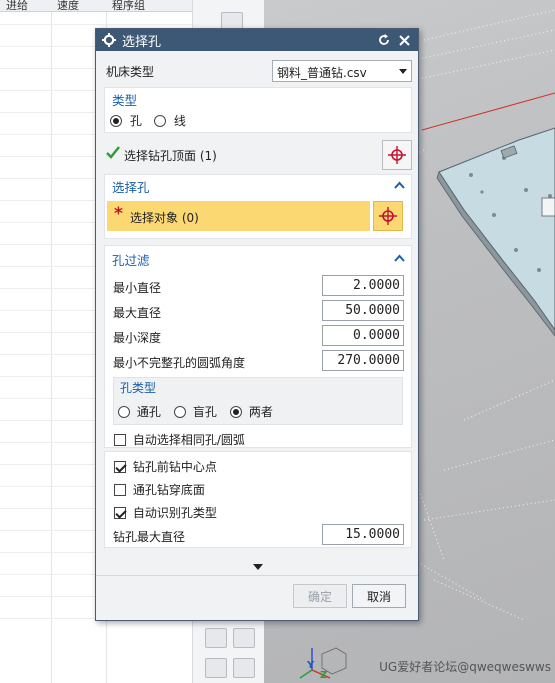  What do you see at coordinates (244, 668) in the screenshot?
I see `layer-icon` at bounding box center [244, 668].